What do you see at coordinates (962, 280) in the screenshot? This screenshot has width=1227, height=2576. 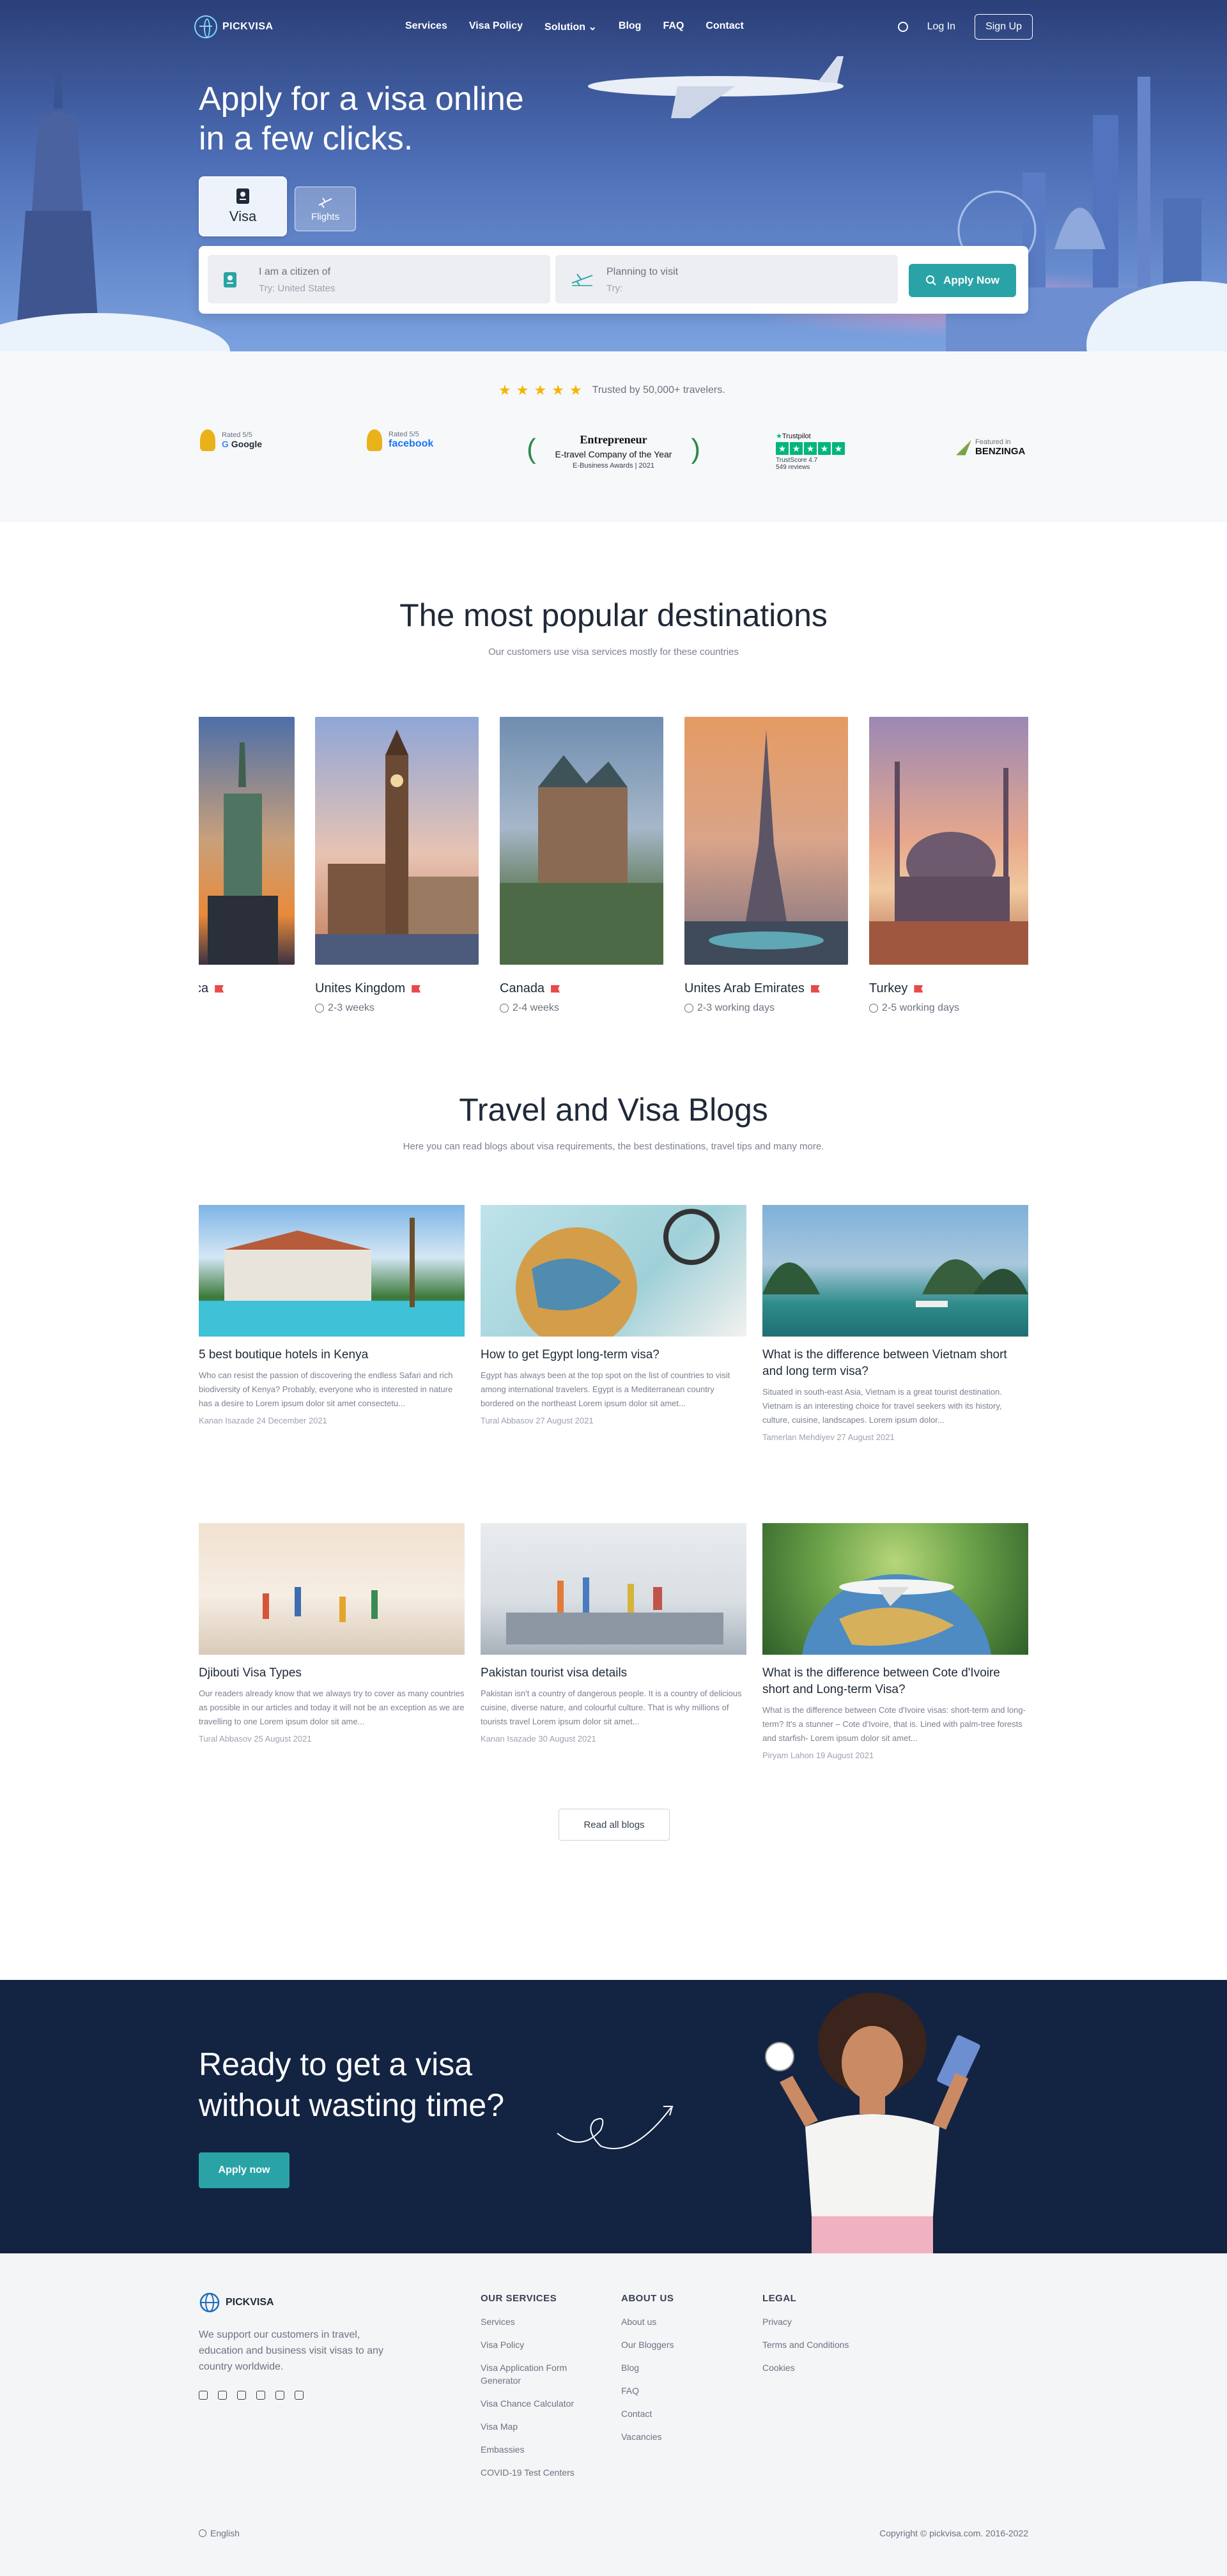 I see `apply-now-button: Apply Now` at bounding box center [962, 280].